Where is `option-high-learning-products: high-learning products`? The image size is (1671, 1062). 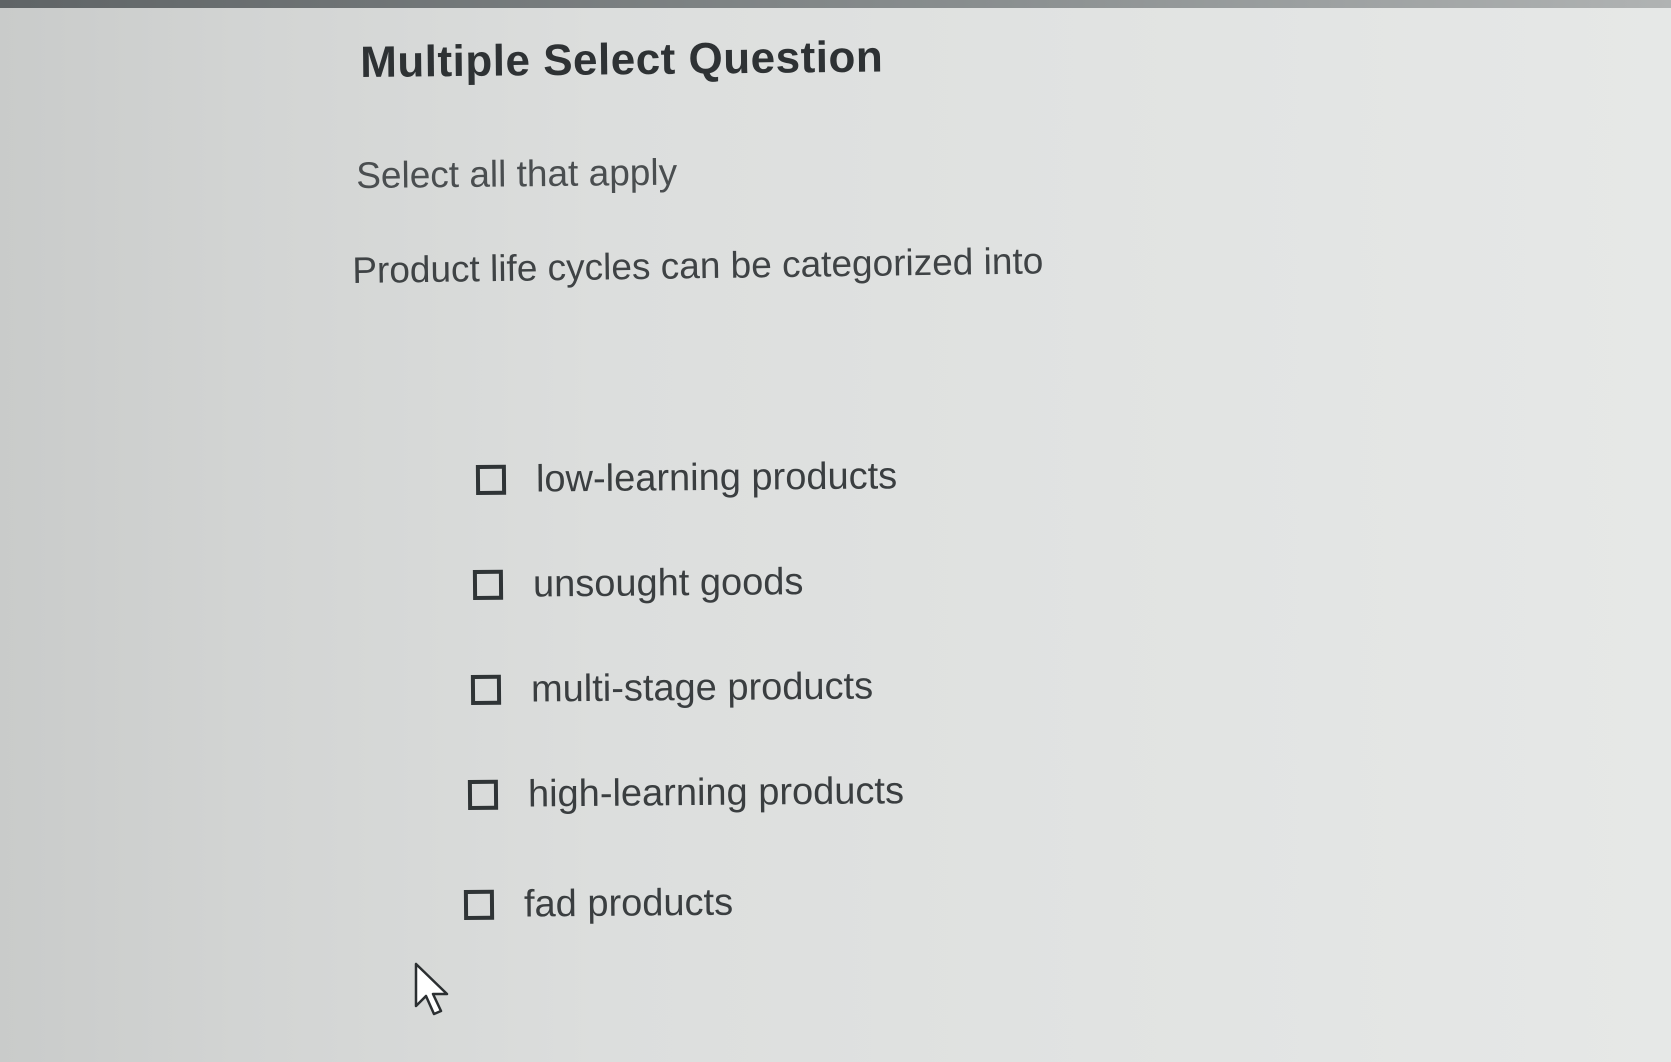
option-high-learning-products: high-learning products is located at coordinates (685, 793).